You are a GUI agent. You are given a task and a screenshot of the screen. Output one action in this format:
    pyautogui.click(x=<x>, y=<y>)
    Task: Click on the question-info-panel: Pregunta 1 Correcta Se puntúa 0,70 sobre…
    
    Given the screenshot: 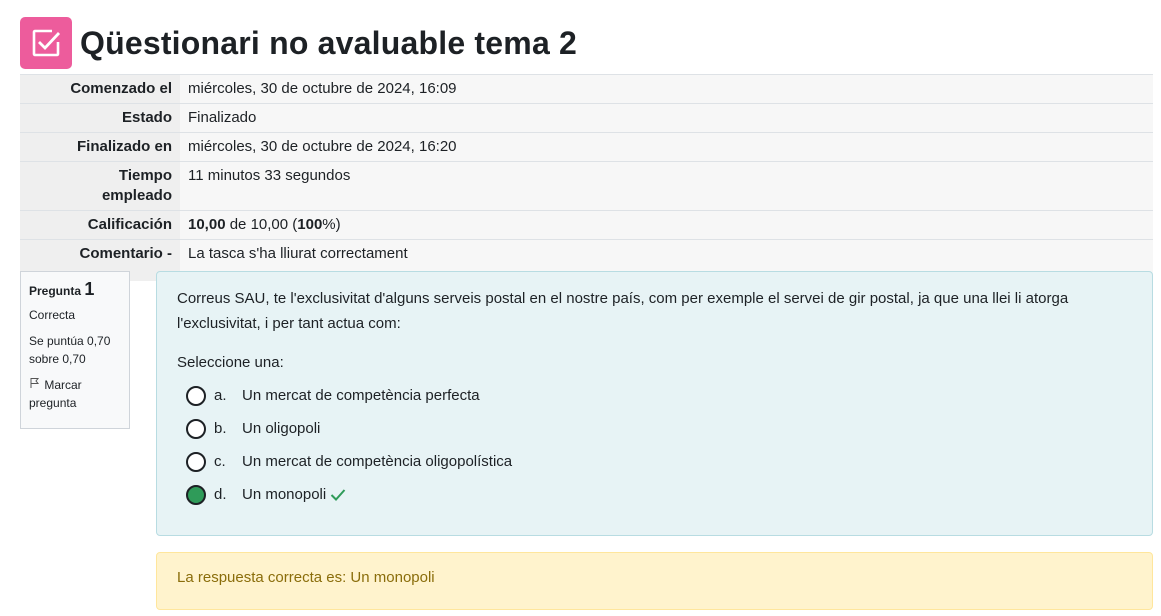 What is the action you would take?
    pyautogui.click(x=75, y=350)
    